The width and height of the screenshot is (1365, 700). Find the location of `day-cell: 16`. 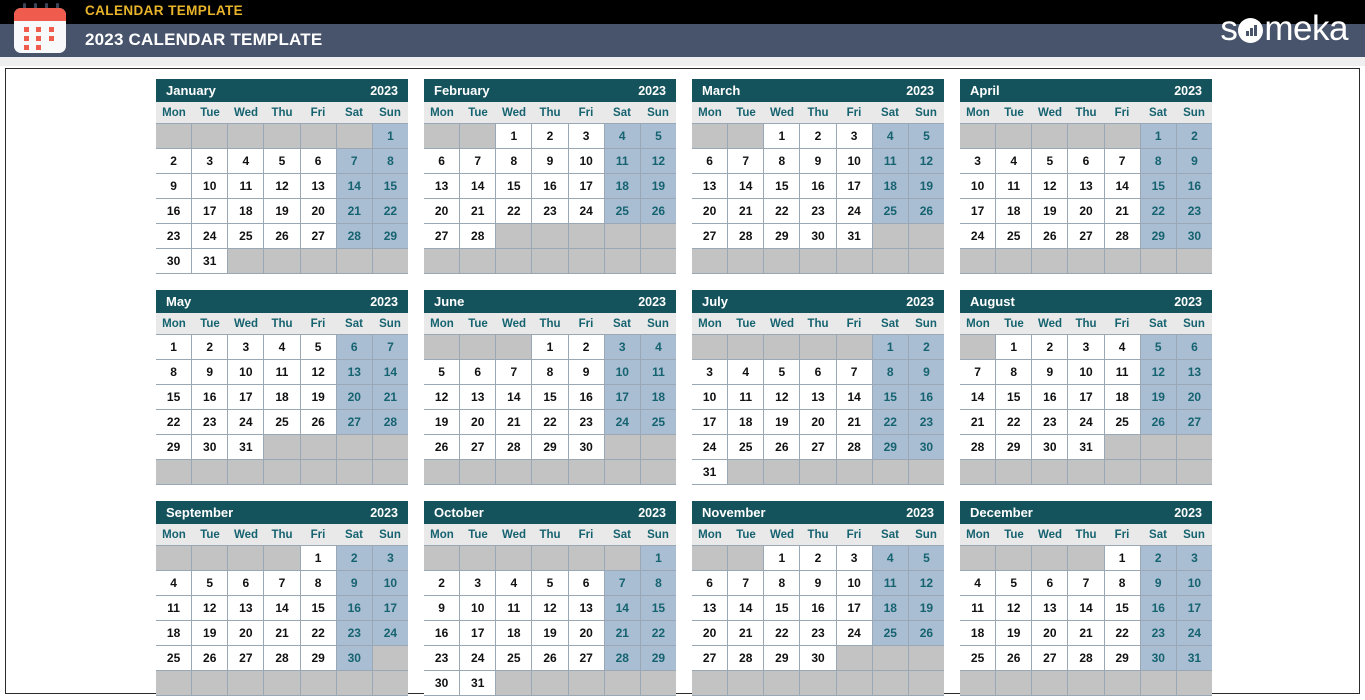

day-cell: 16 is located at coordinates (1050, 397).